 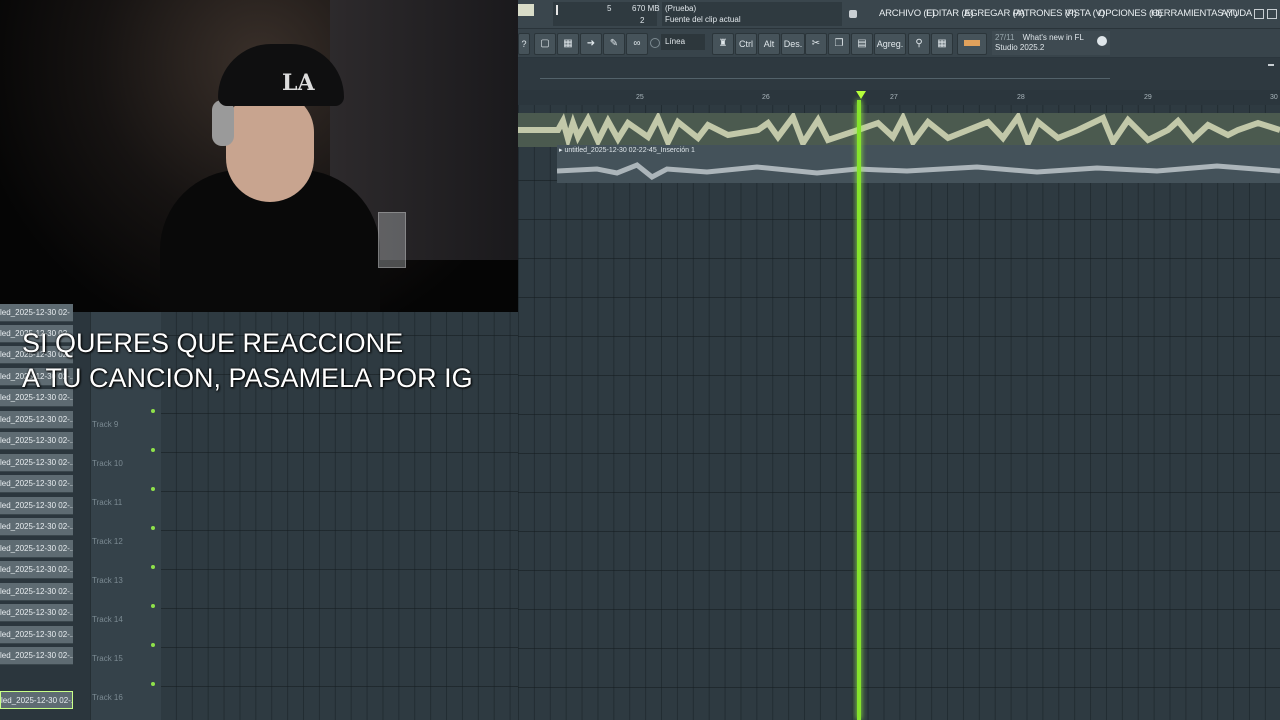 I want to click on audio-clip, so click(x=899, y=130).